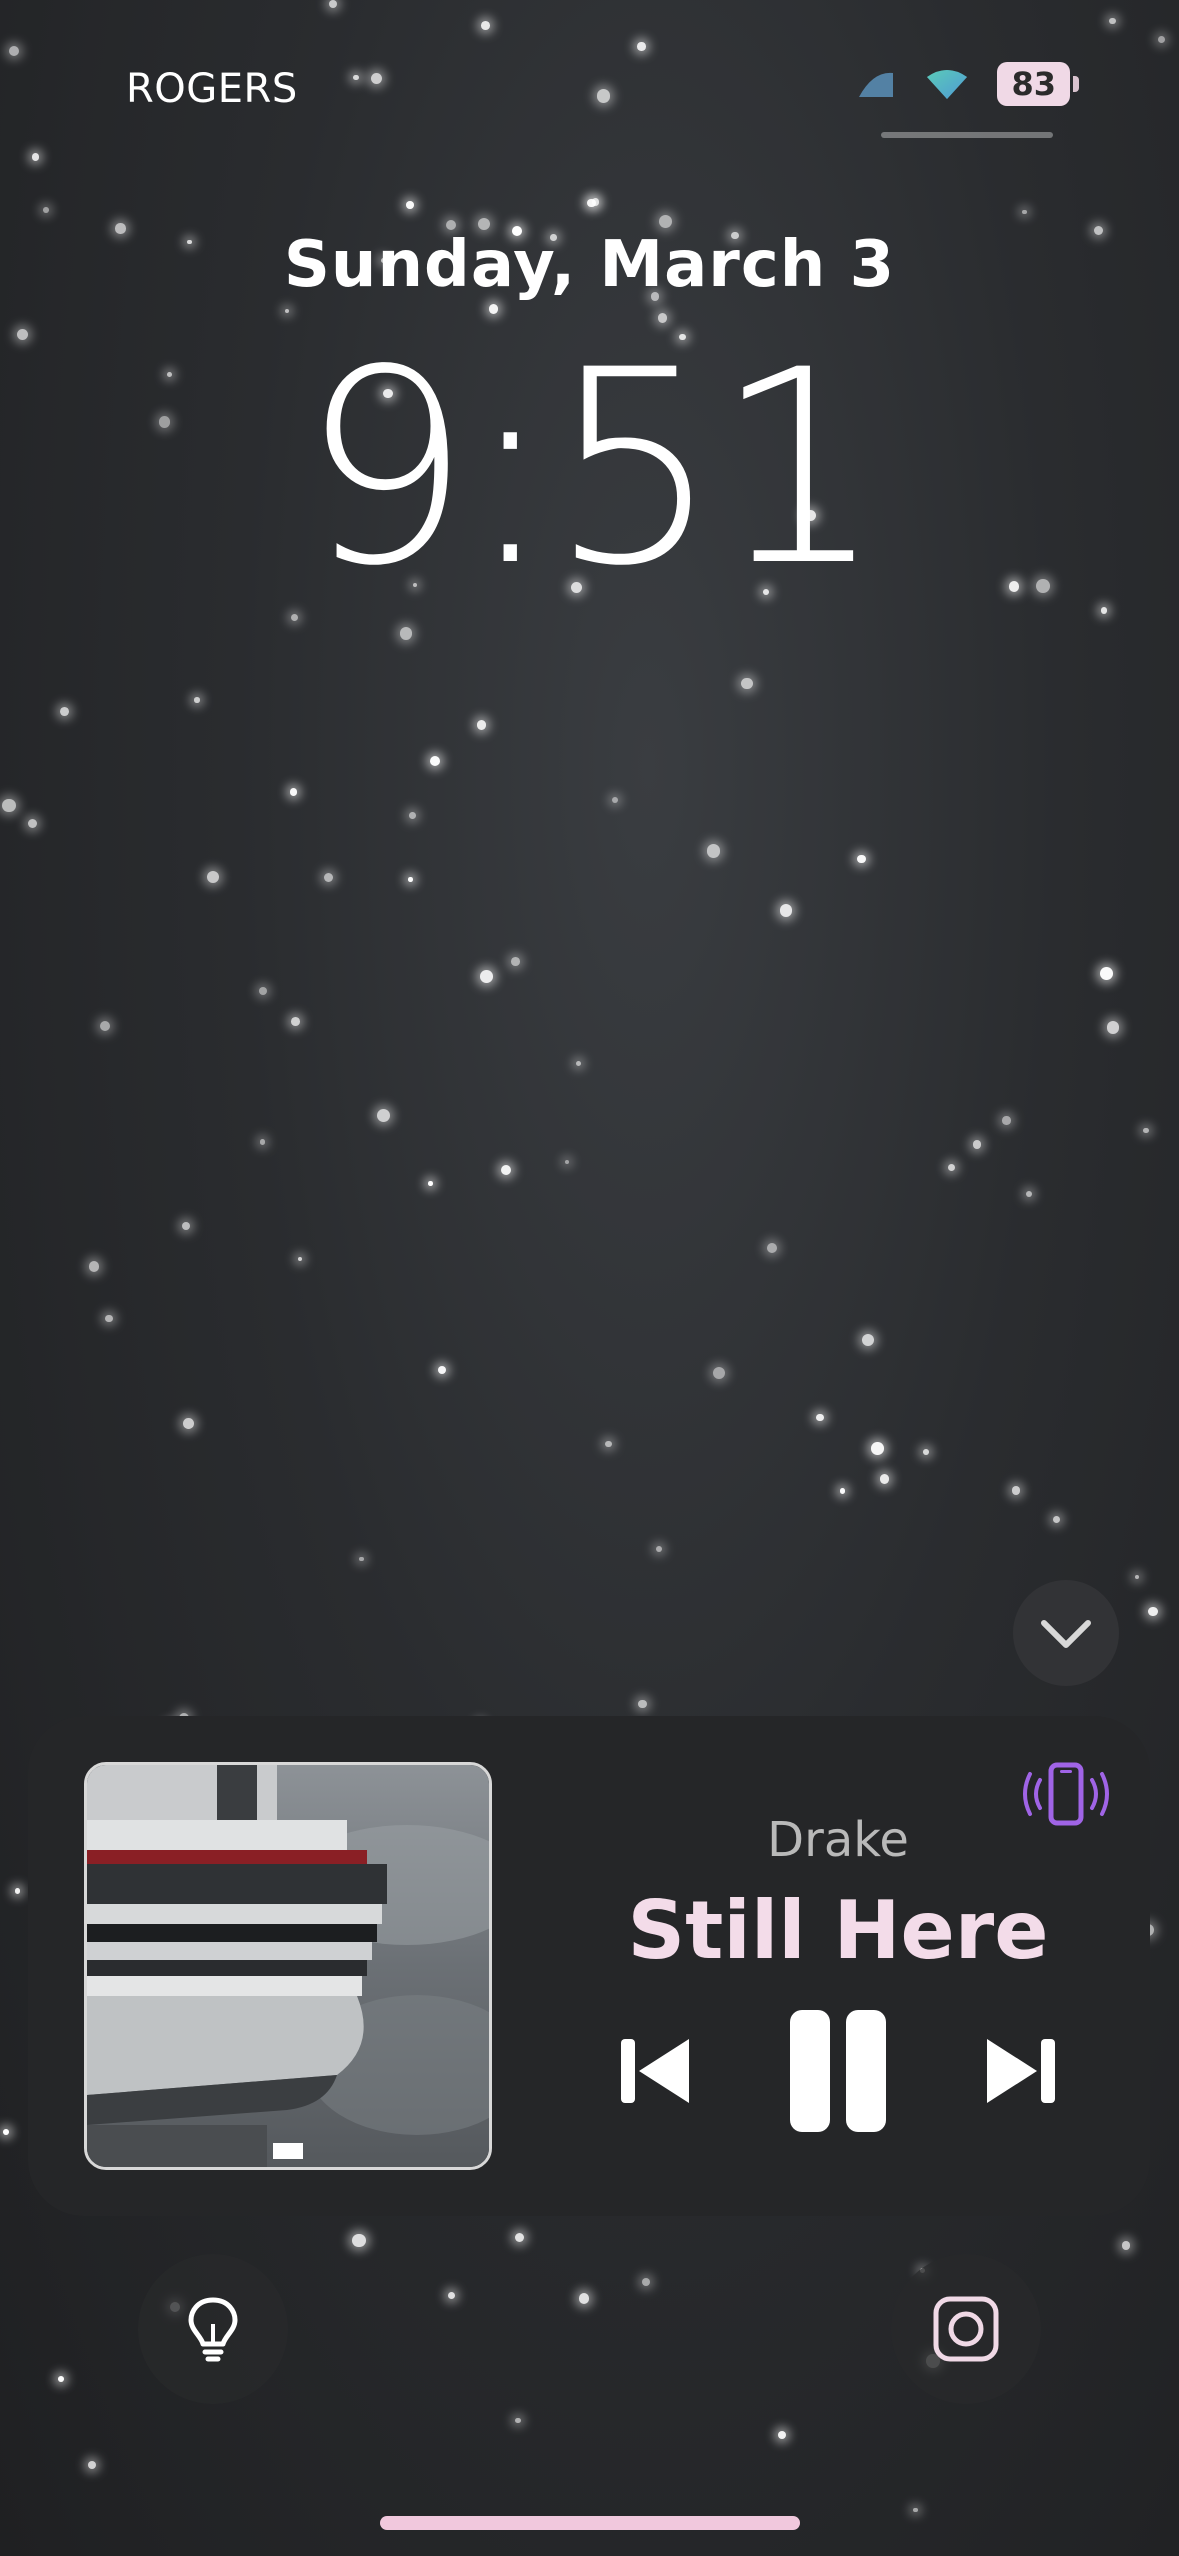  What do you see at coordinates (947, 84) in the screenshot?
I see `wifi-icon` at bounding box center [947, 84].